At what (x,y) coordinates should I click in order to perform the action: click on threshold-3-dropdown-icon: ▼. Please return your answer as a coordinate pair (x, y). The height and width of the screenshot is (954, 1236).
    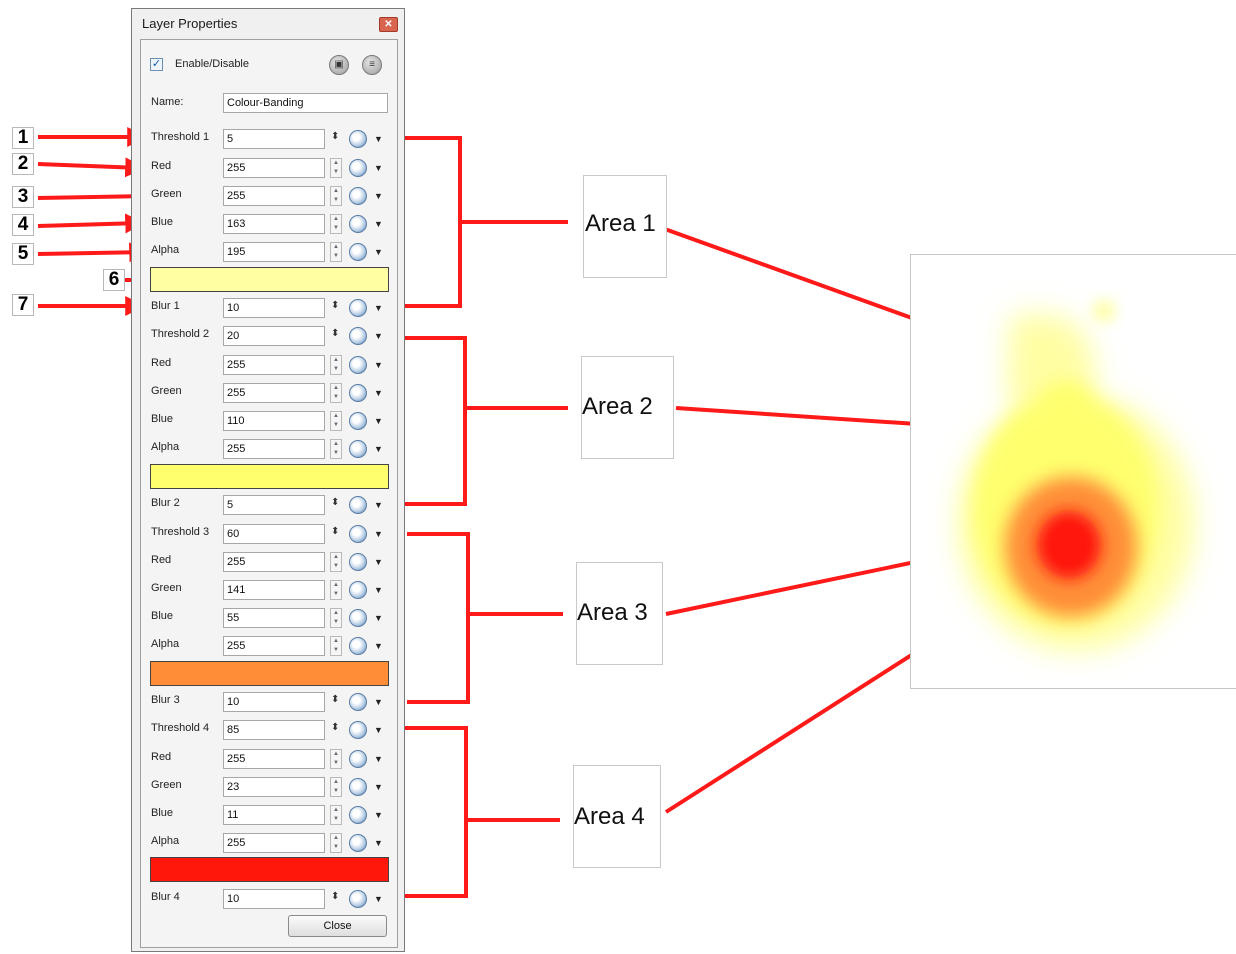
    Looking at the image, I should click on (378, 534).